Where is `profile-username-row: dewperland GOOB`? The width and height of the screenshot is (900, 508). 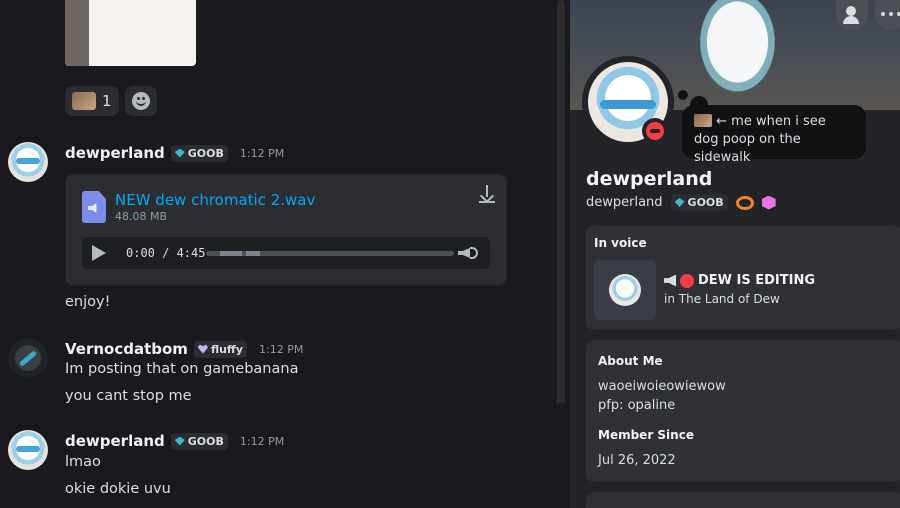
profile-username-row: dewperland GOOB is located at coordinates (681, 202).